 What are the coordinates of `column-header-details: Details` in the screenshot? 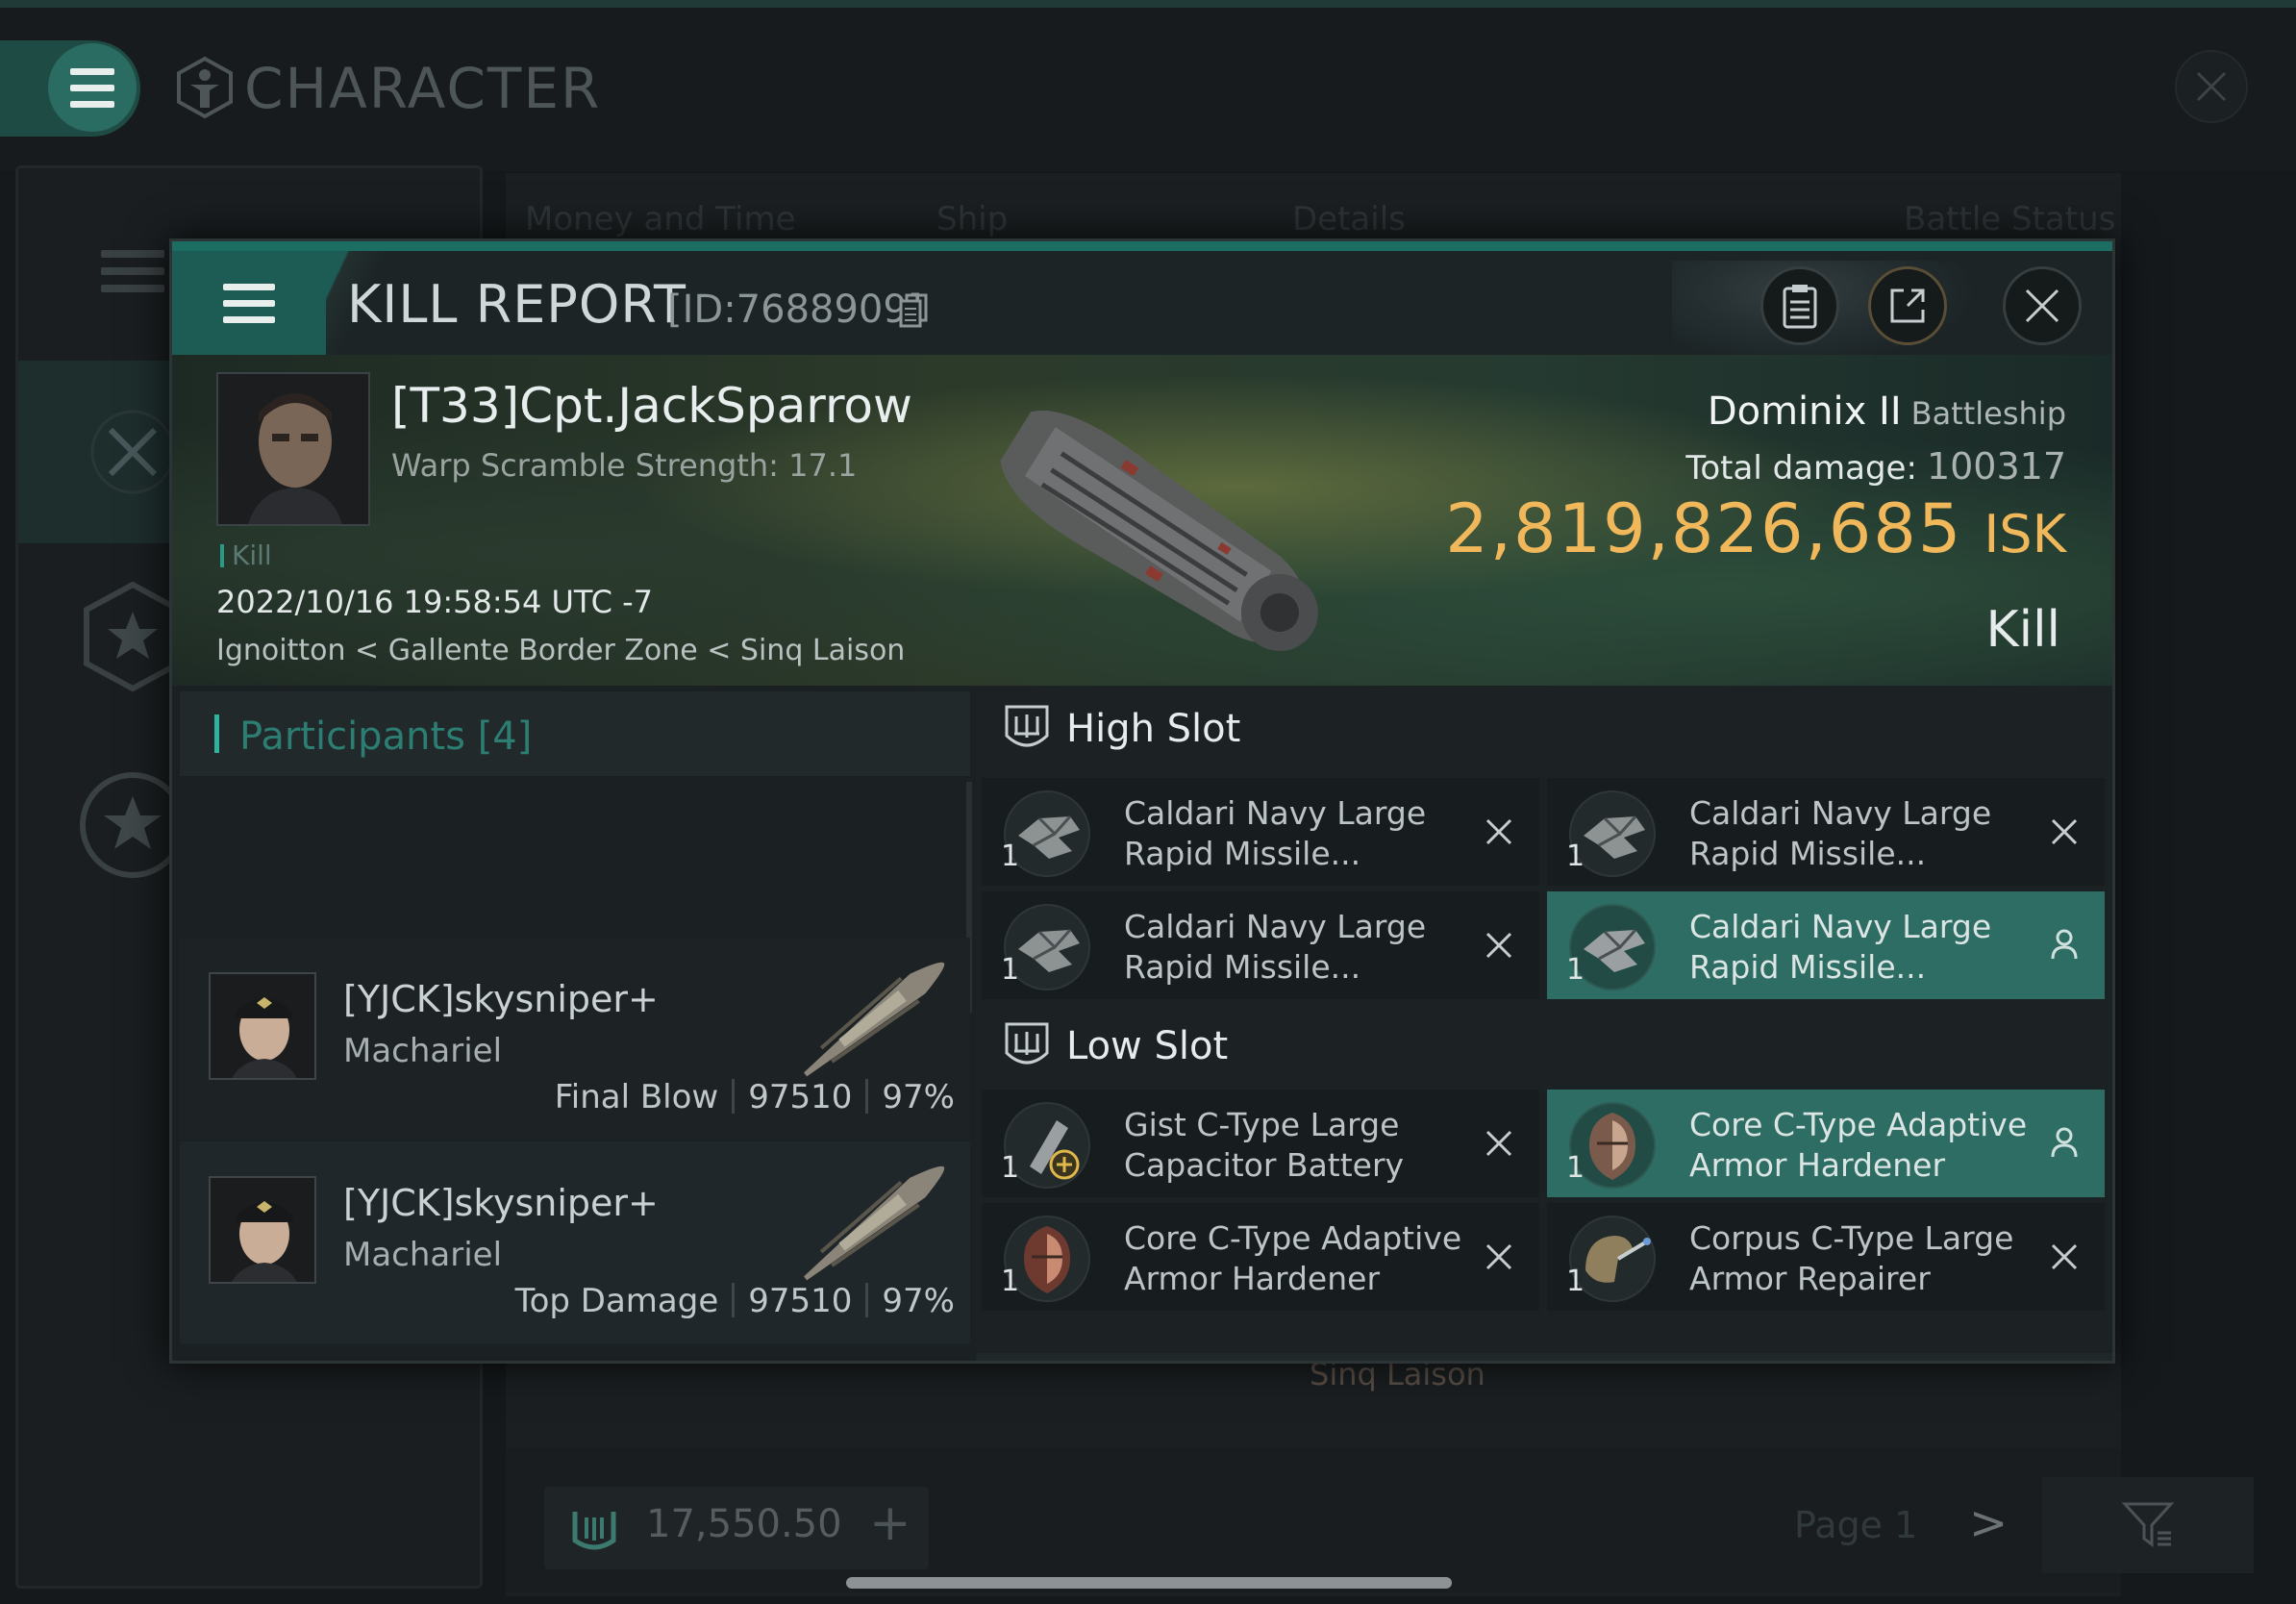 It's located at (1349, 219).